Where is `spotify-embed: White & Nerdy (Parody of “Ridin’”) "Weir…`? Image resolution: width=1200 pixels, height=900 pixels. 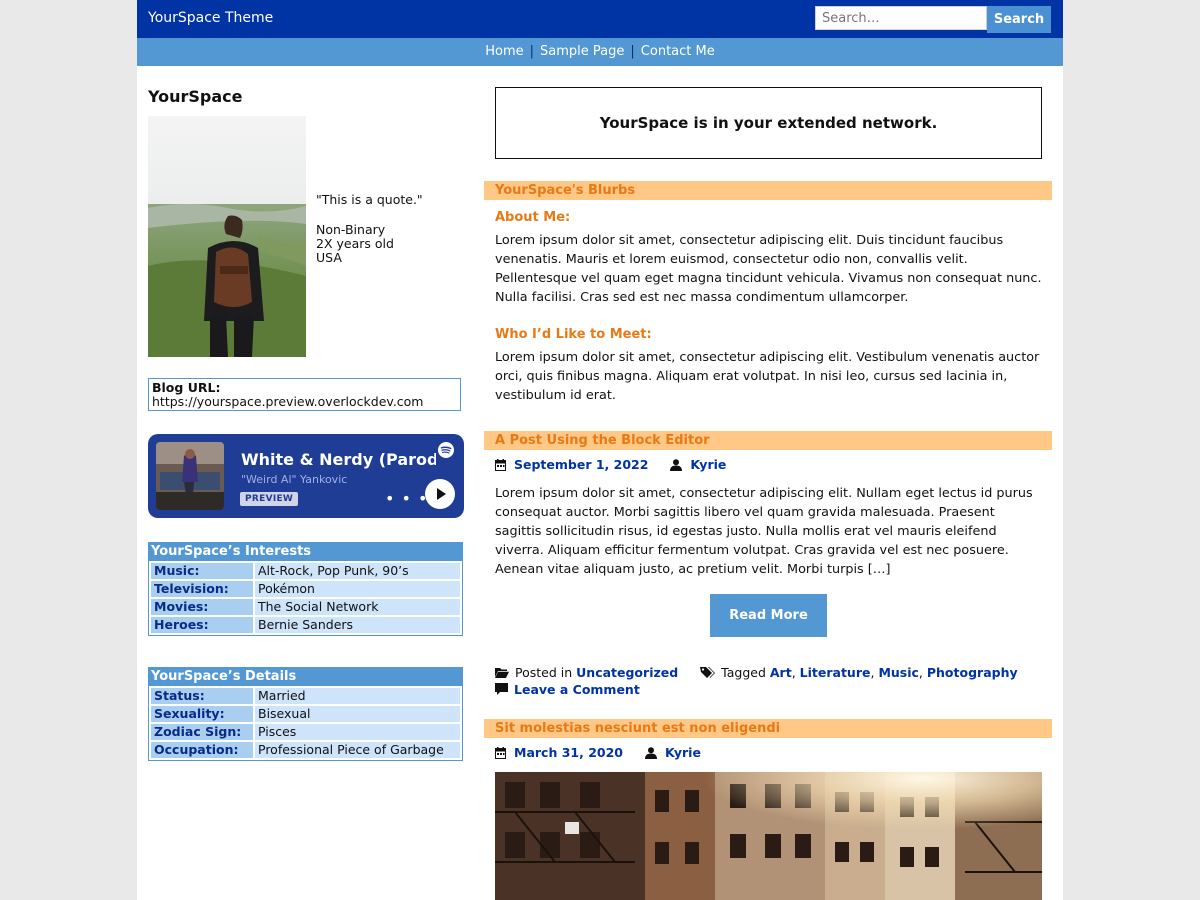
spotify-embed: White & Nerdy (Parody of “Ridin’”) "Weir… is located at coordinates (306, 476).